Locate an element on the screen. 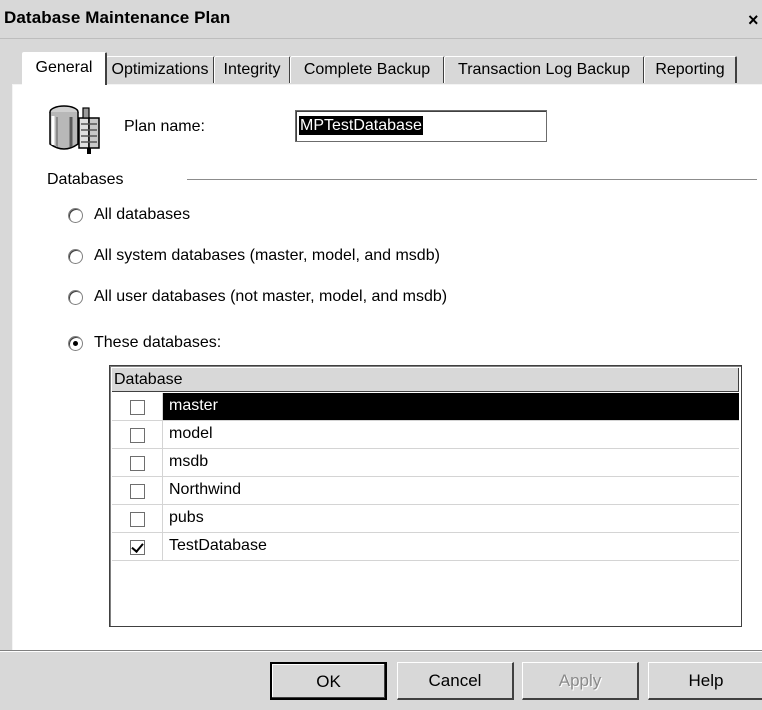  footer-divider is located at coordinates (381, 651).